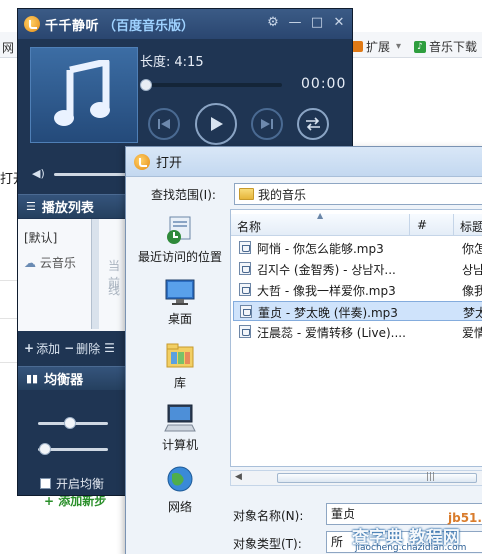 The height and width of the screenshot is (554, 482). I want to click on maximize-icon: □, so click(317, 23).